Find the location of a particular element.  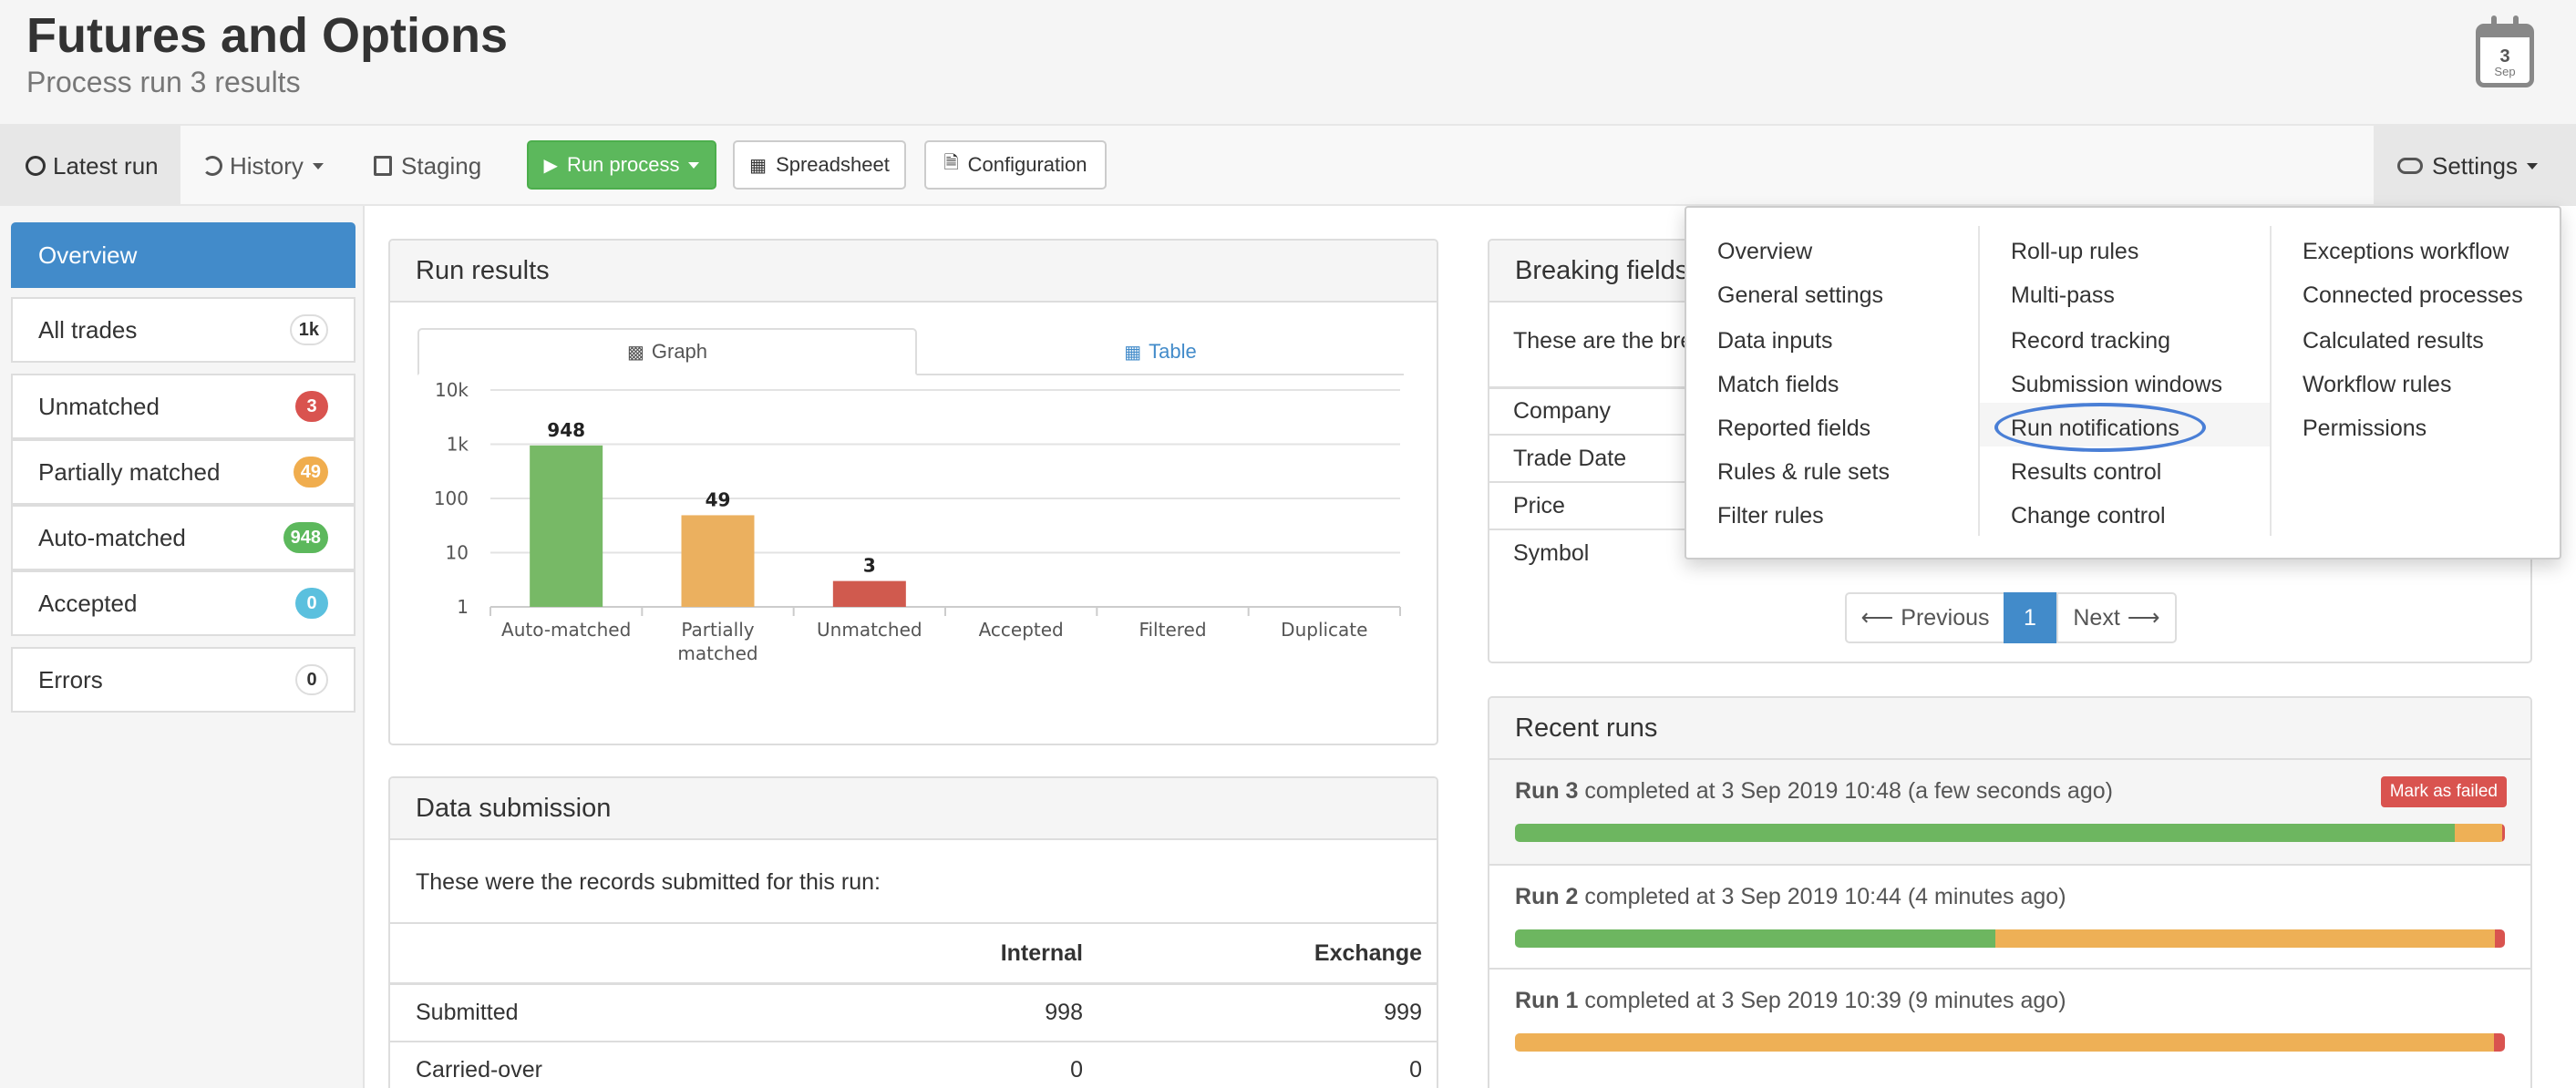

previous-page-button: ⟵ Previous is located at coordinates (1925, 617).